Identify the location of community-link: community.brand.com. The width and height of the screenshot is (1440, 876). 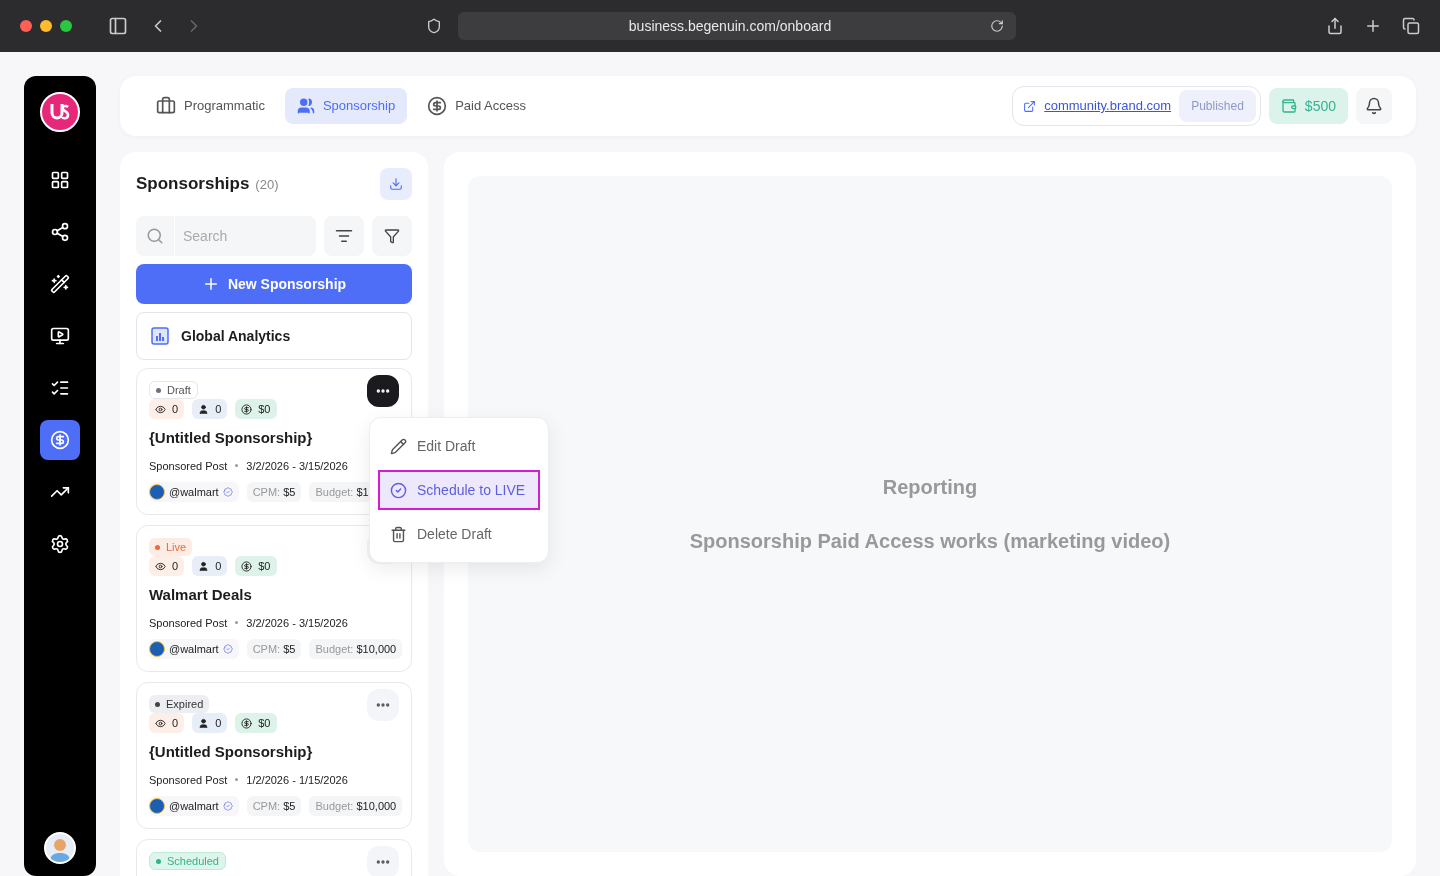
(1108, 106).